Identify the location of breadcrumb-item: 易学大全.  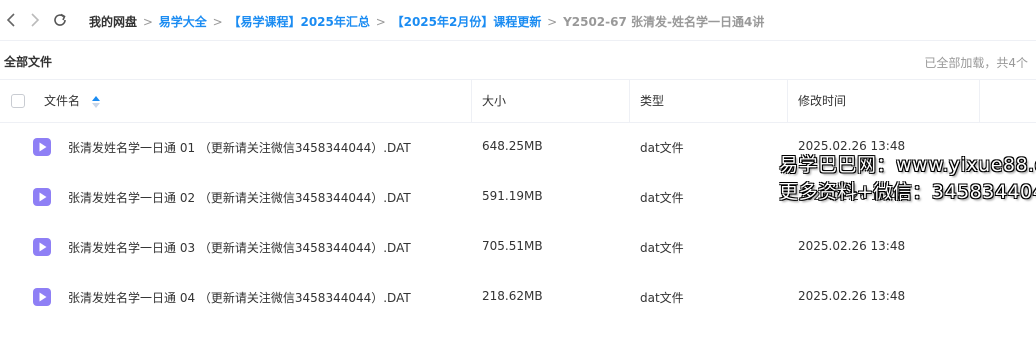
(183, 21).